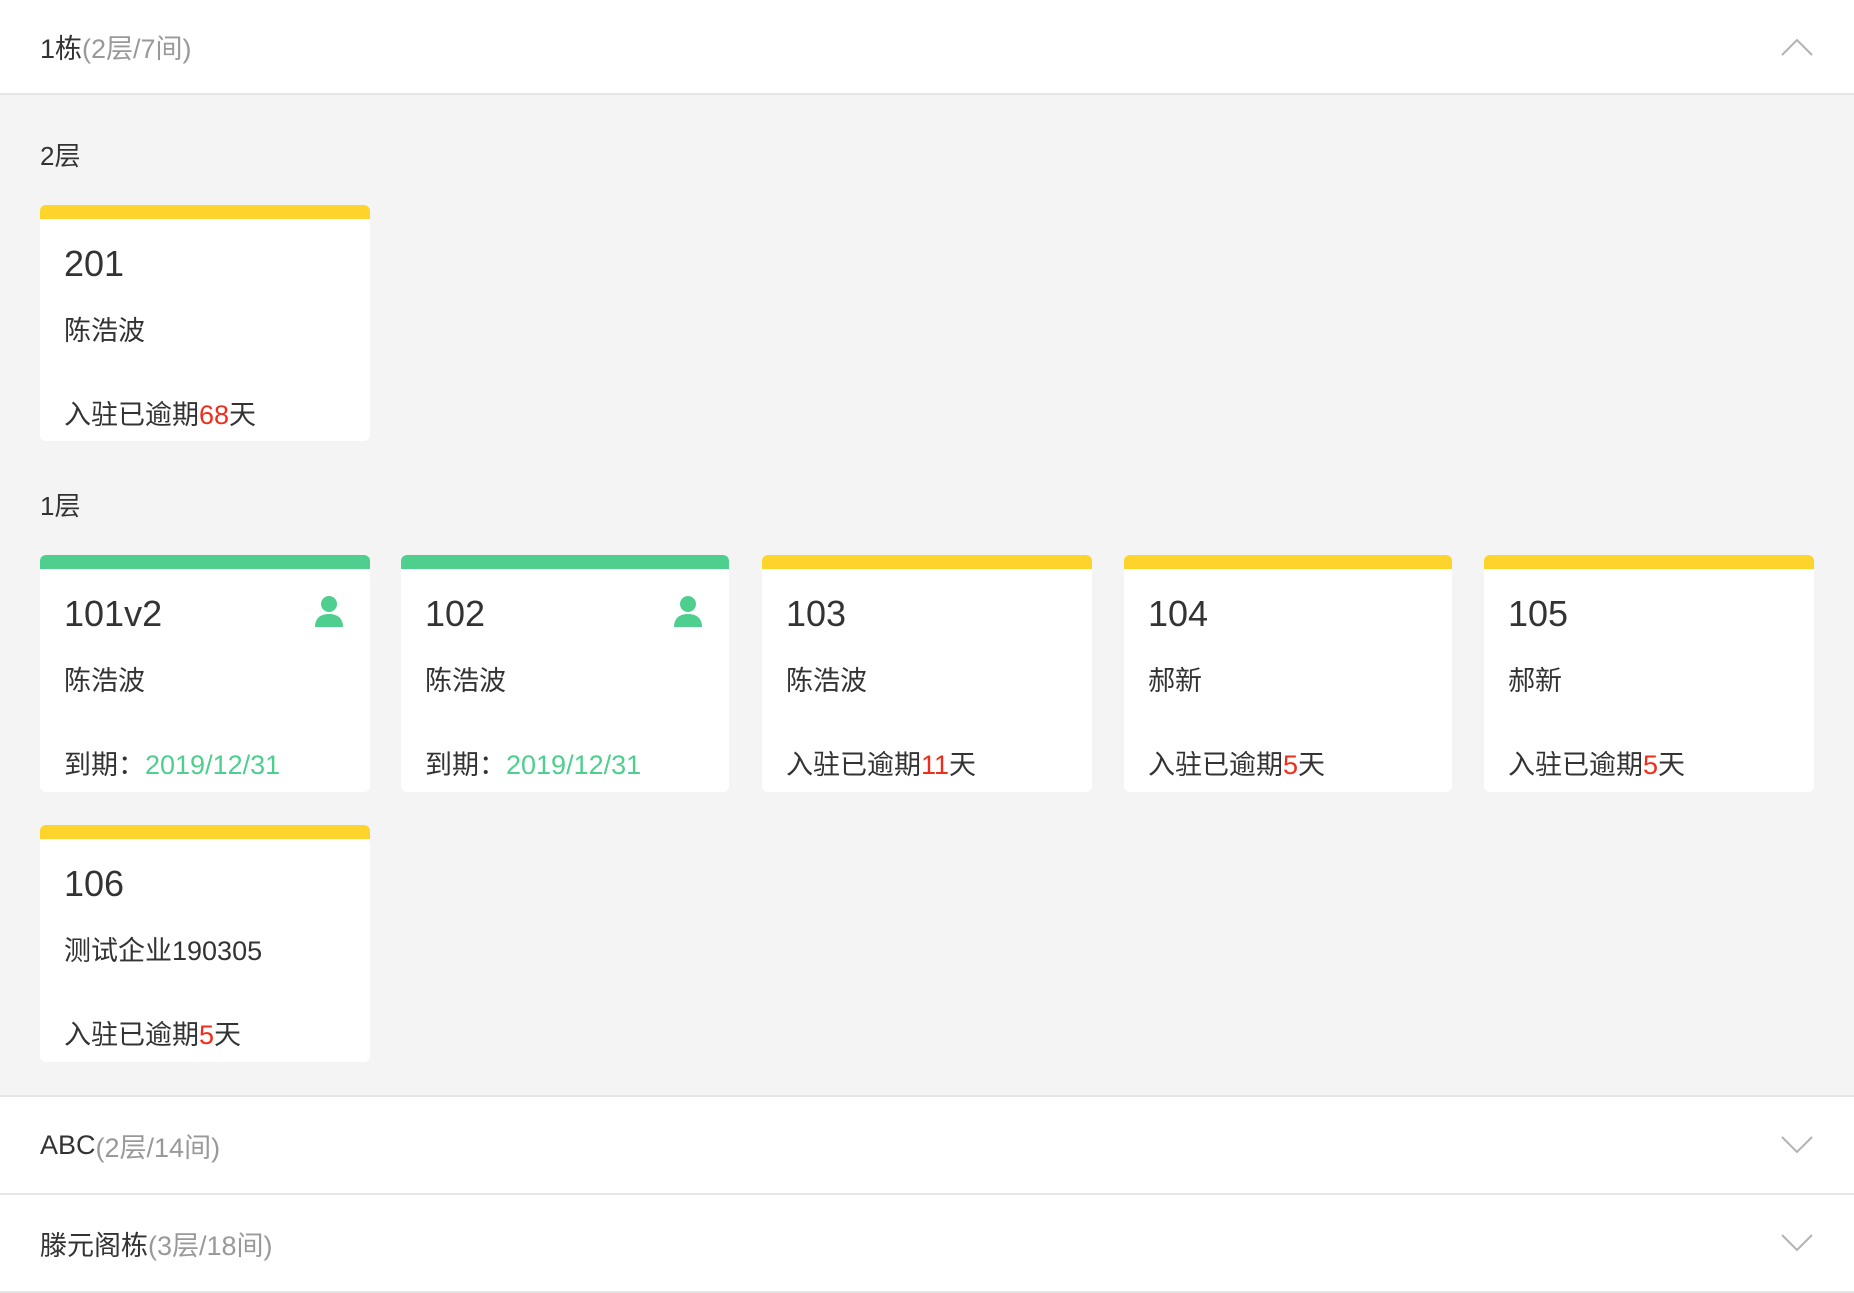 The height and width of the screenshot is (1293, 1854). I want to click on room-card-104: 104 郝新 入驻已逾期5天, so click(1288, 673).